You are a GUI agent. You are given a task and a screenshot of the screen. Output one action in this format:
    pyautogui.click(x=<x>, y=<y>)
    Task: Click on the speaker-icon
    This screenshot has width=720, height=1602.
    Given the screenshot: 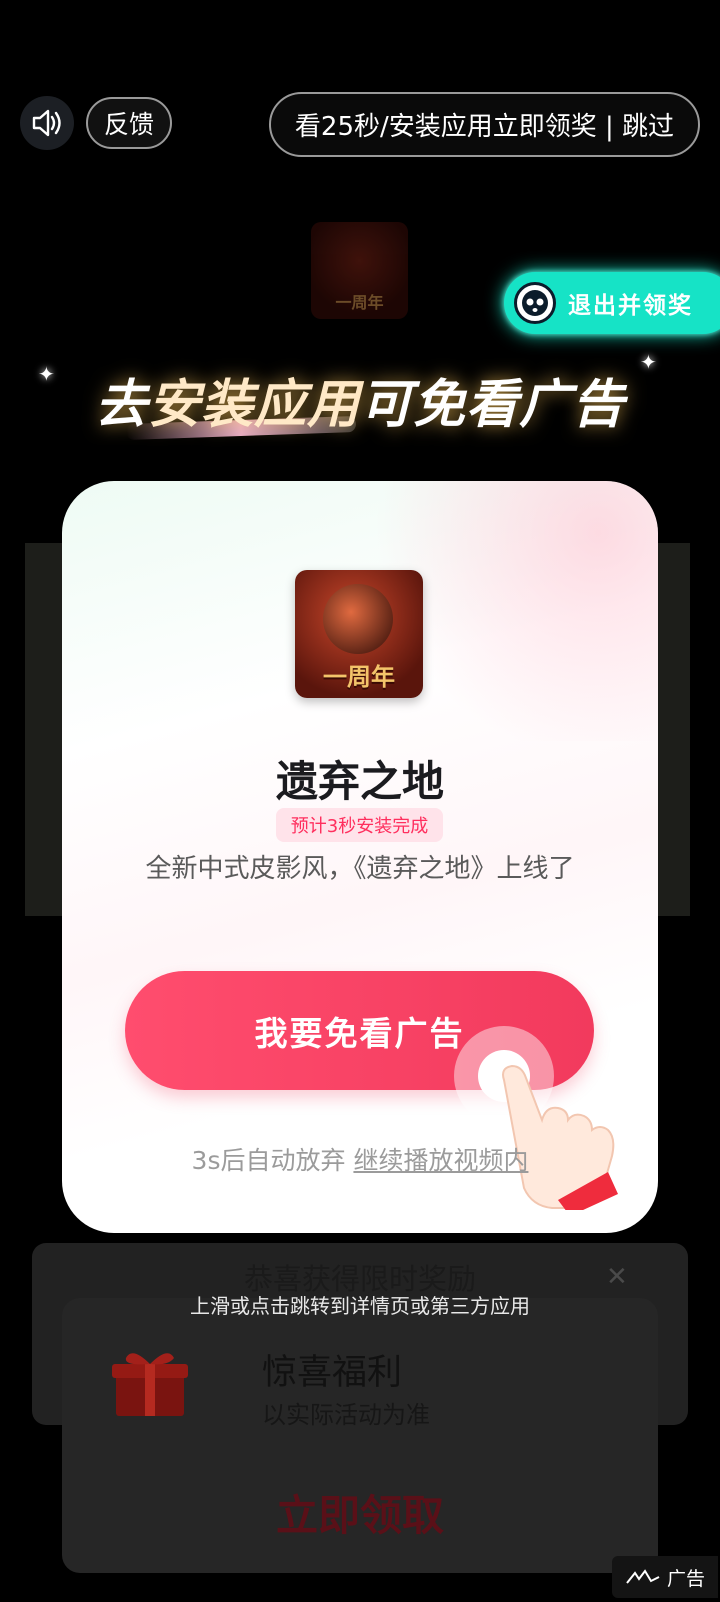 What is the action you would take?
    pyautogui.click(x=46, y=123)
    